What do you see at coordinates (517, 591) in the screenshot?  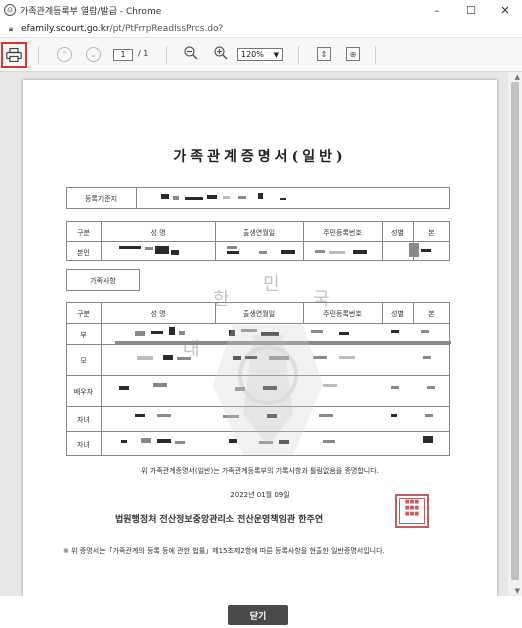 I see `scroll-down-icon: ▼` at bounding box center [517, 591].